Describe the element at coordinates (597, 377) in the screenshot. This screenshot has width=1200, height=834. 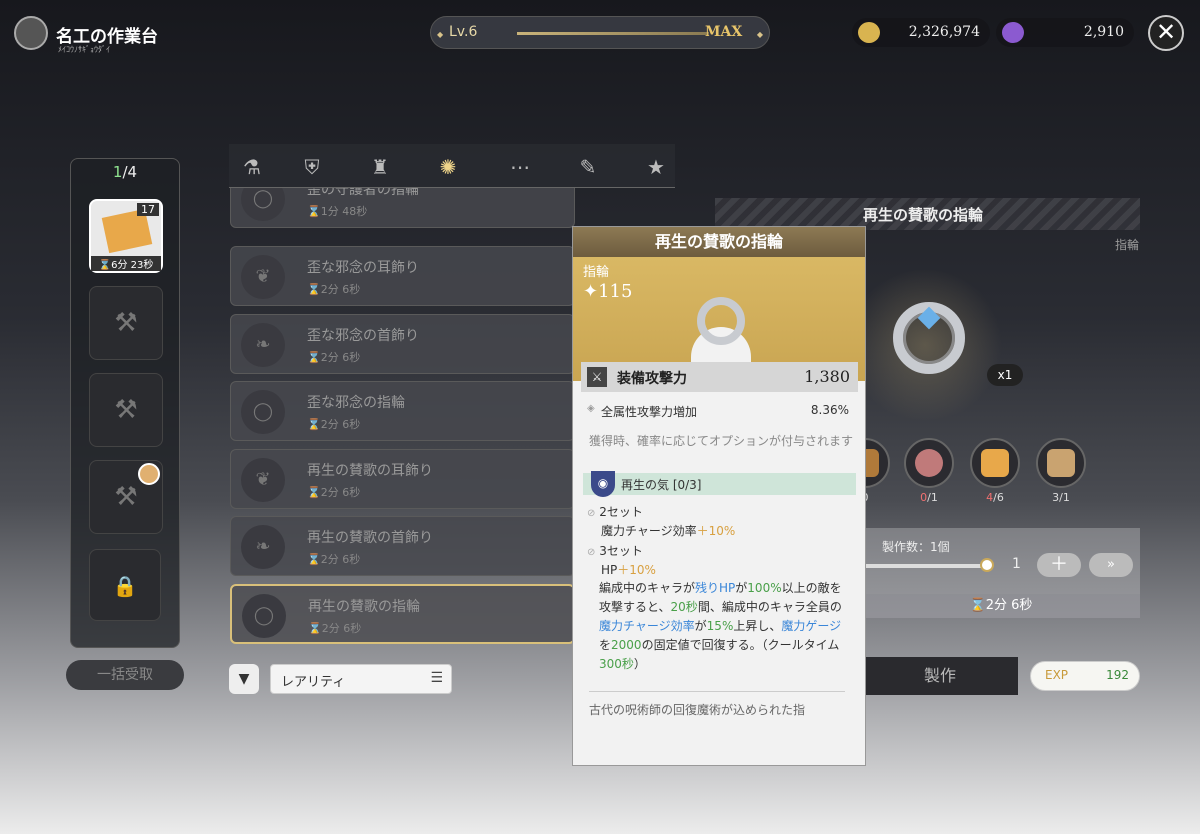
I see `sword-icon: ⚔` at that location.